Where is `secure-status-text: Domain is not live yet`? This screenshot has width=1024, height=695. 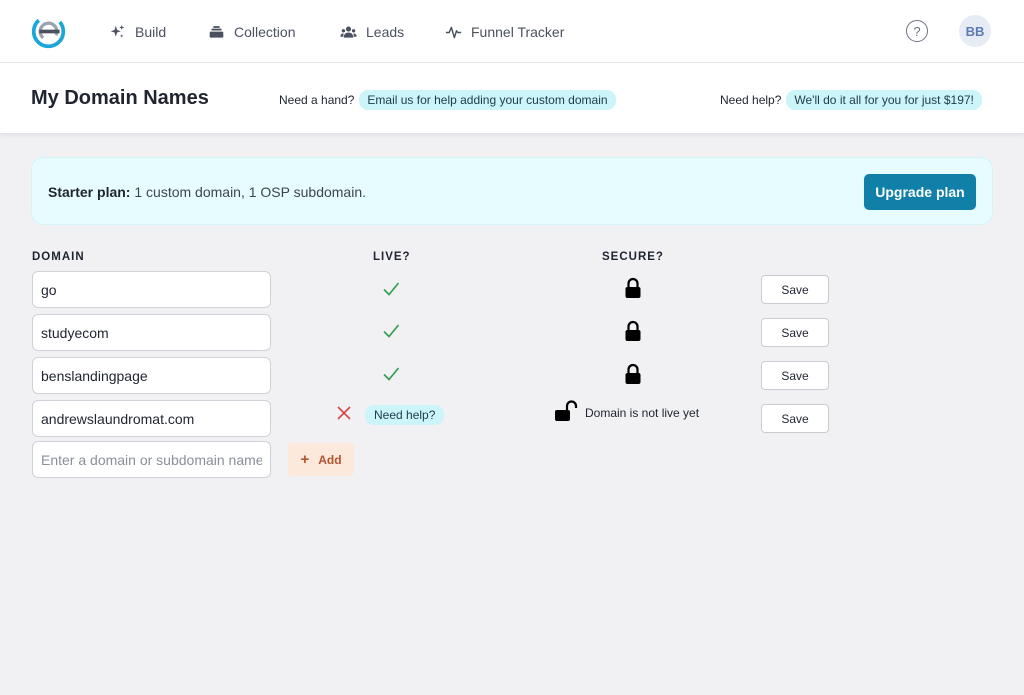
secure-status-text: Domain is not live yet is located at coordinates (642, 413).